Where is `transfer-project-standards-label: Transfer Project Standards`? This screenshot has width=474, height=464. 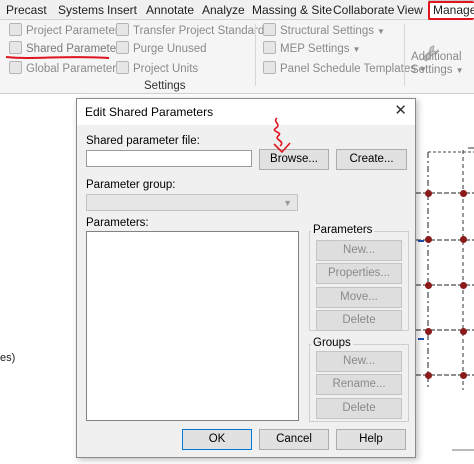
transfer-project-standards-label: Transfer Project Standards is located at coordinates (201, 31).